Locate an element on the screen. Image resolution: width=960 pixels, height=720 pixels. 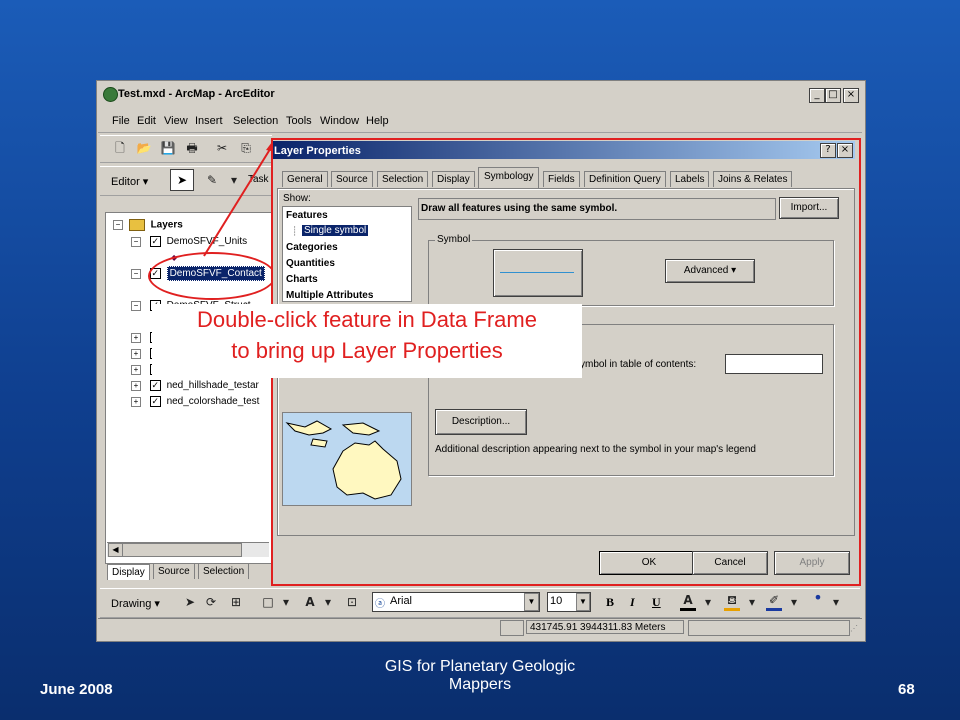
rotate-icon: ⟳ is located at coordinates (211, 602).